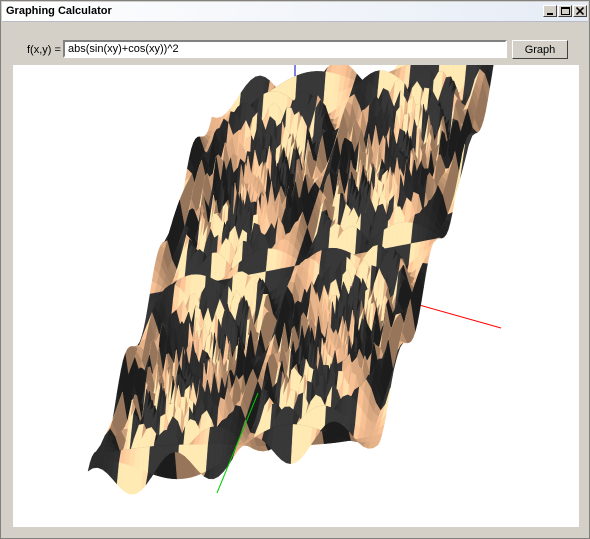 Image resolution: width=590 pixels, height=539 pixels. Describe the element at coordinates (44, 50) in the screenshot. I see `function-label: f(x,y) =` at that location.